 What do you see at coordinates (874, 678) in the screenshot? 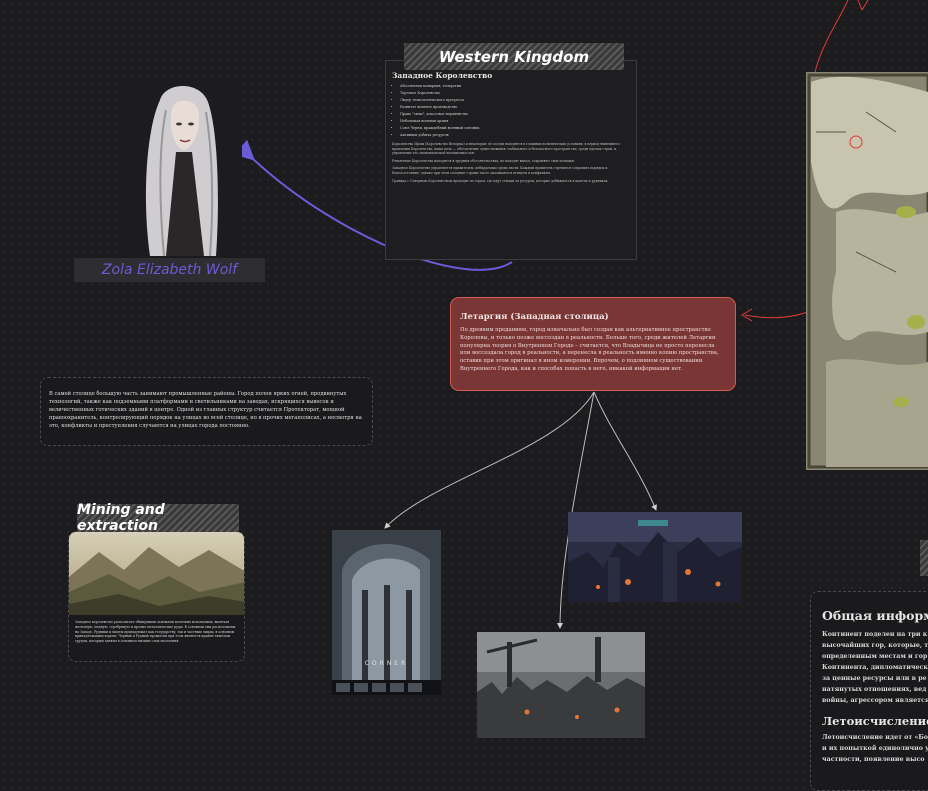
I see `general-info-line: за ценные ресурсы или в ре` at bounding box center [874, 678].